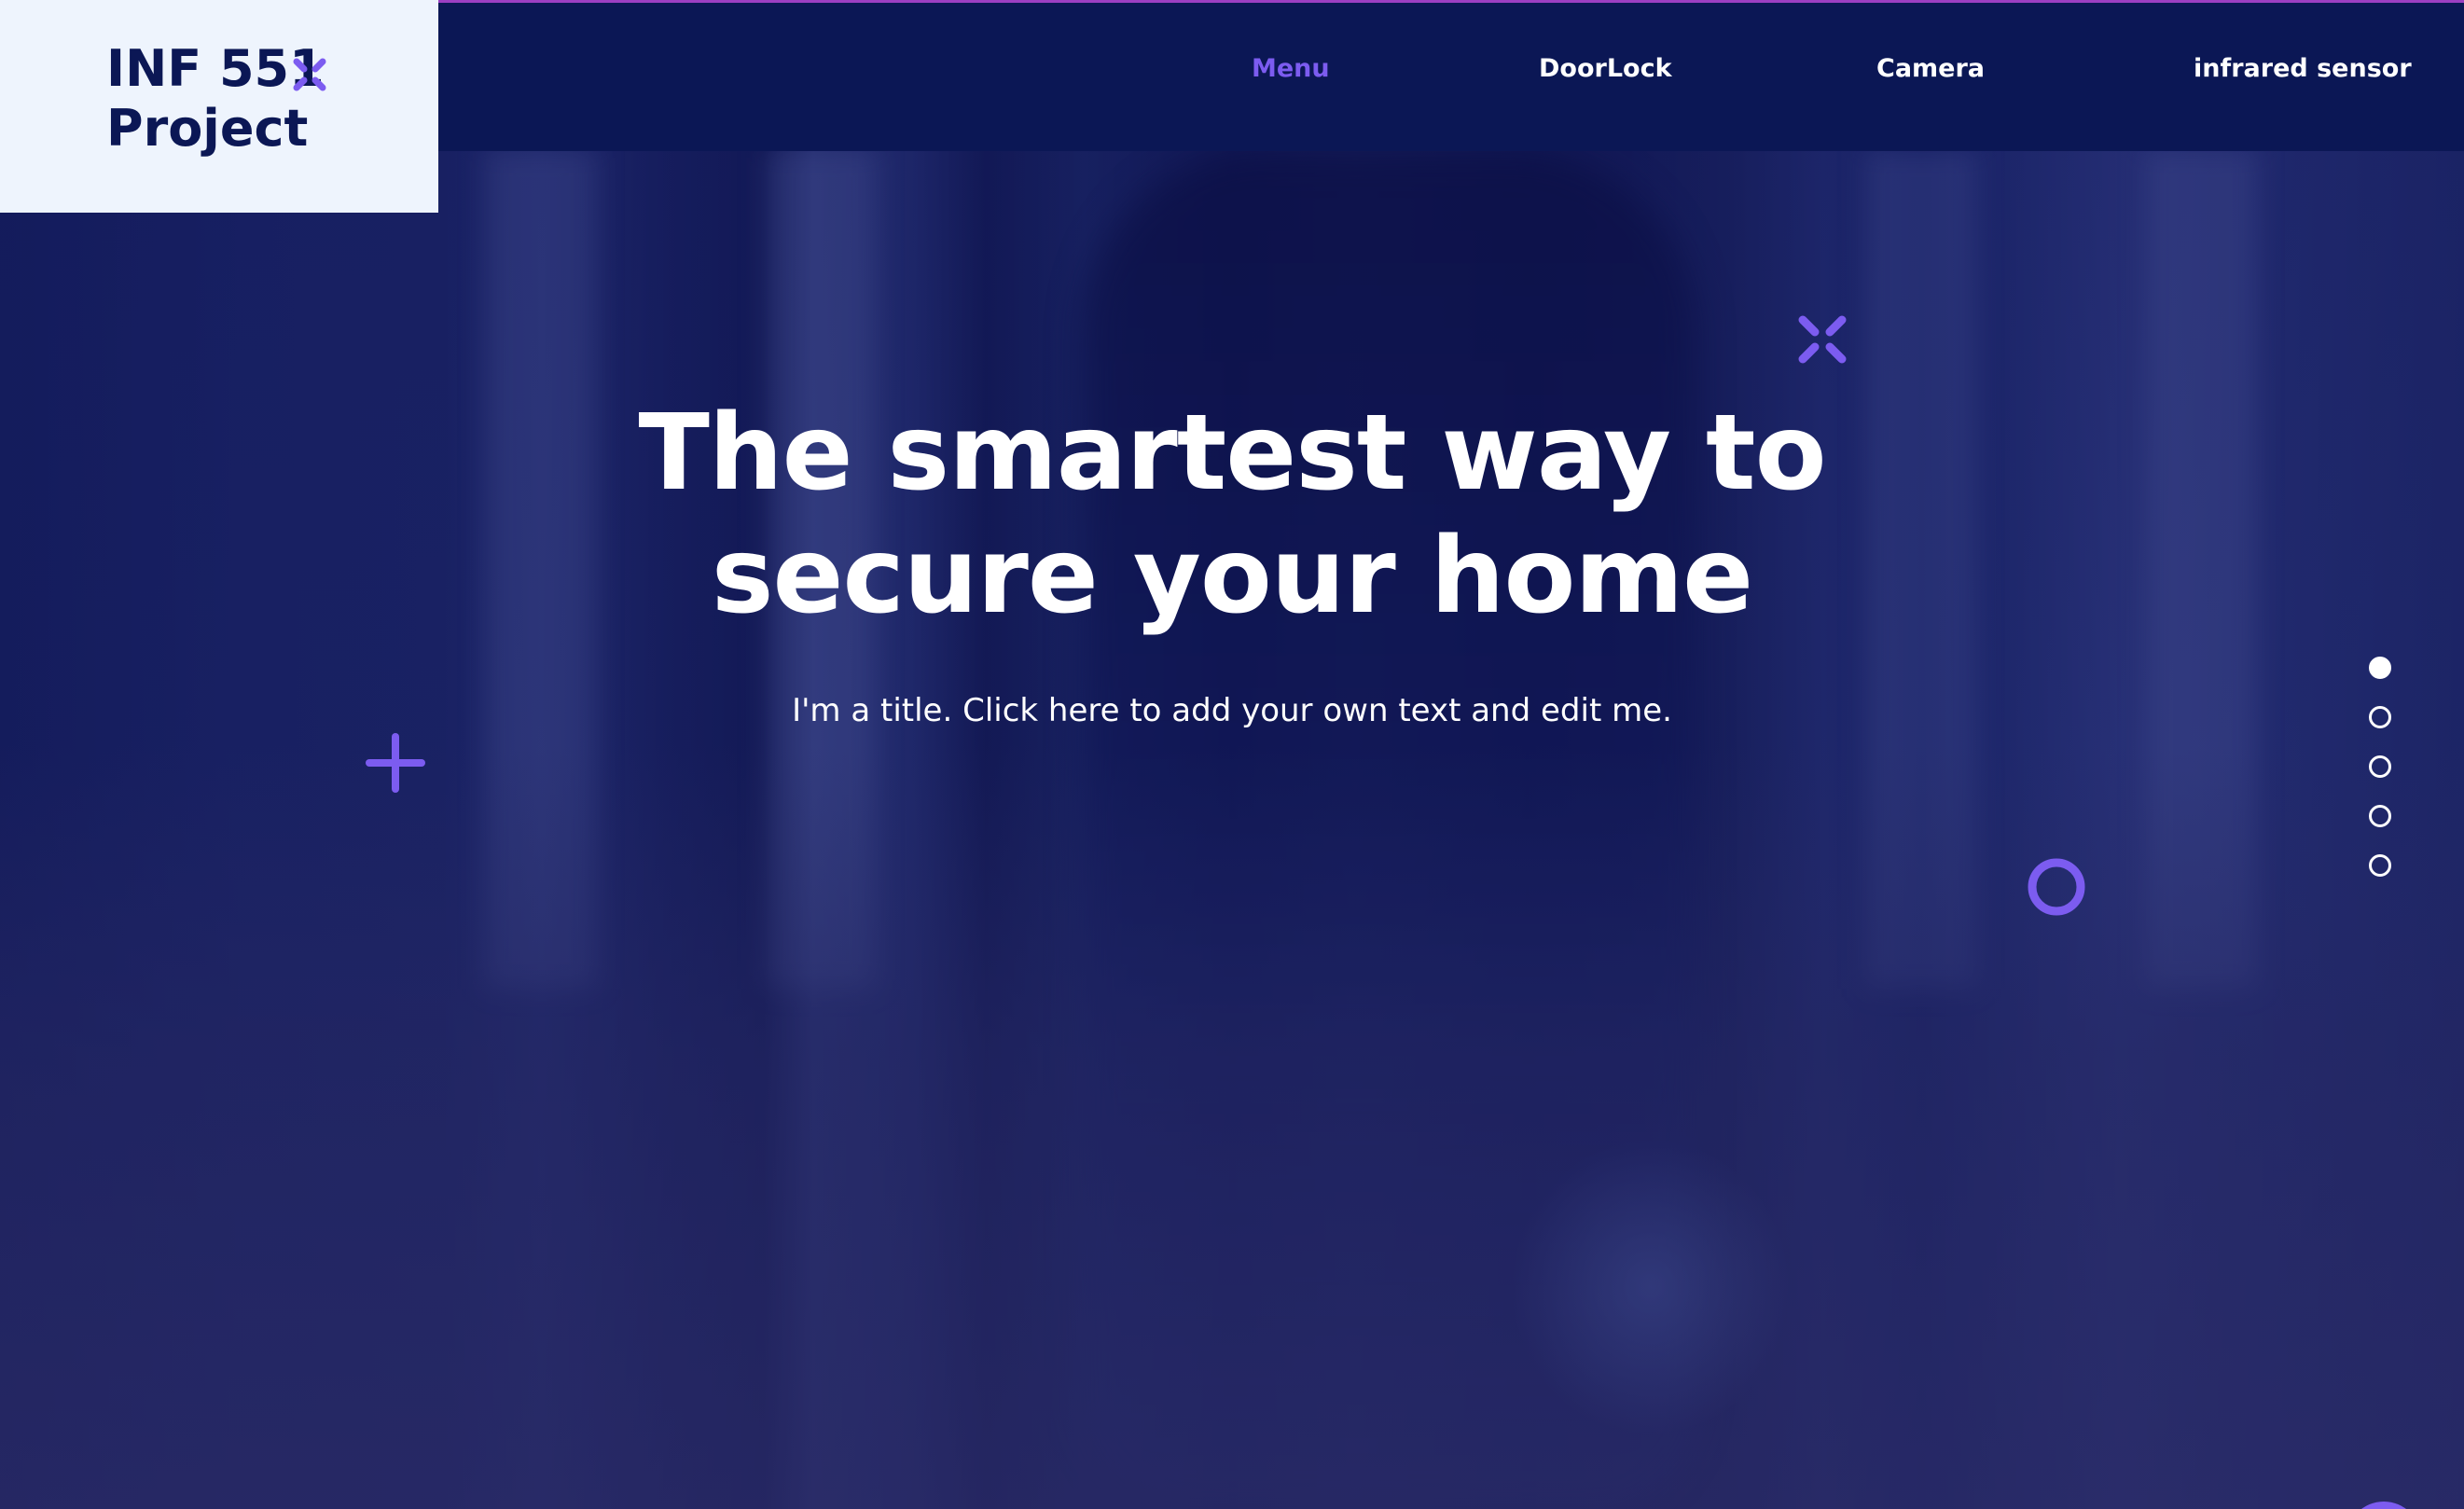 This screenshot has height=1509, width=2464. Describe the element at coordinates (2303, 68) in the screenshot. I see `nav-infrared-sensor: infrared sensor` at that location.